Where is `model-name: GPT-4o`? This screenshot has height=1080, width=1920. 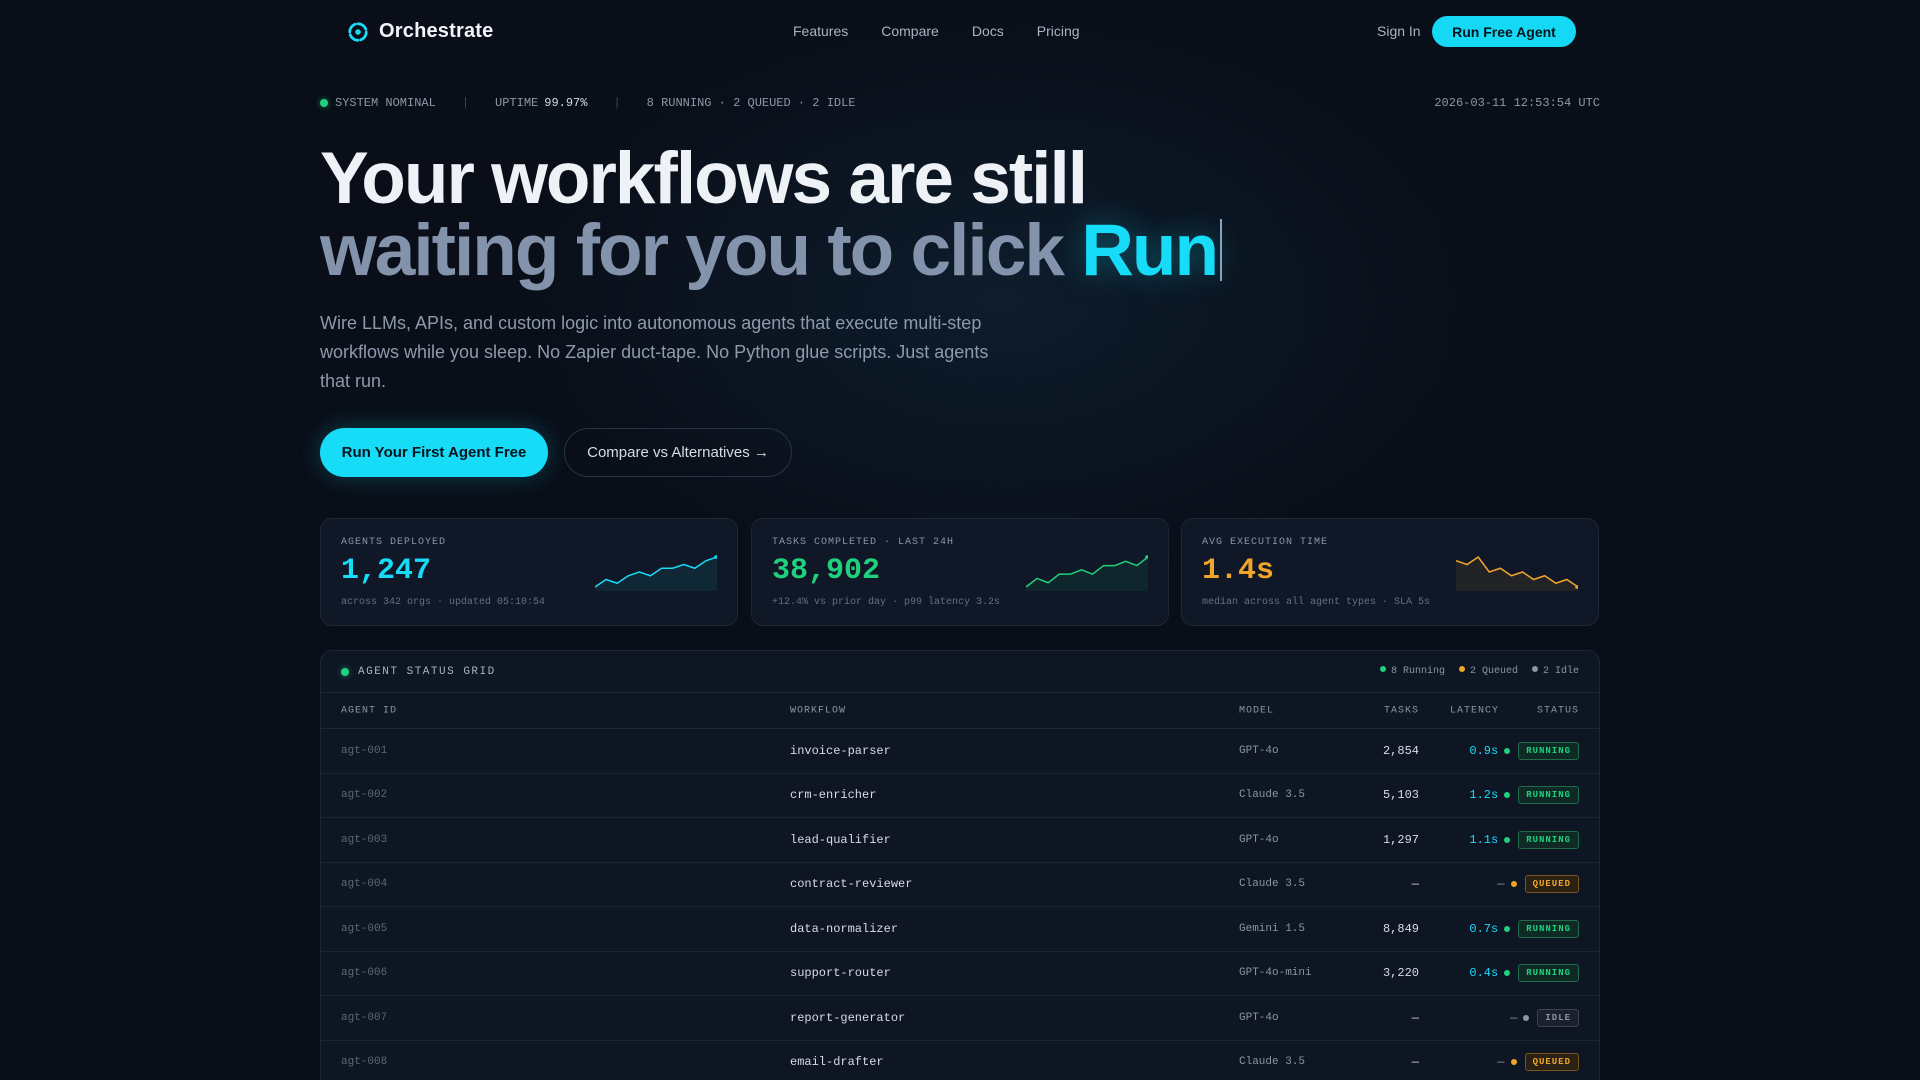
model-name: GPT-4o is located at coordinates (1259, 750).